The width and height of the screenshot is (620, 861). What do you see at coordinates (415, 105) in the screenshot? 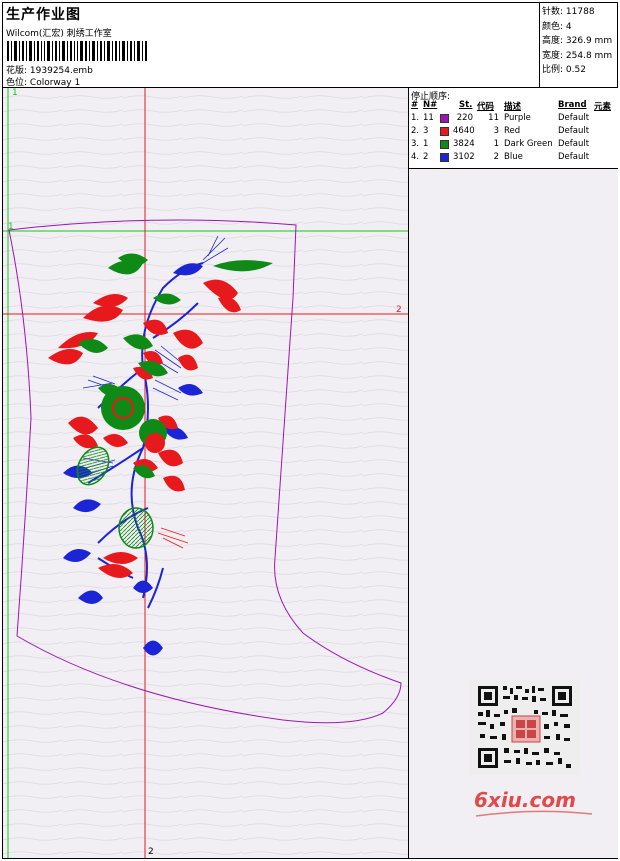
I see `col-index: #` at bounding box center [415, 105].